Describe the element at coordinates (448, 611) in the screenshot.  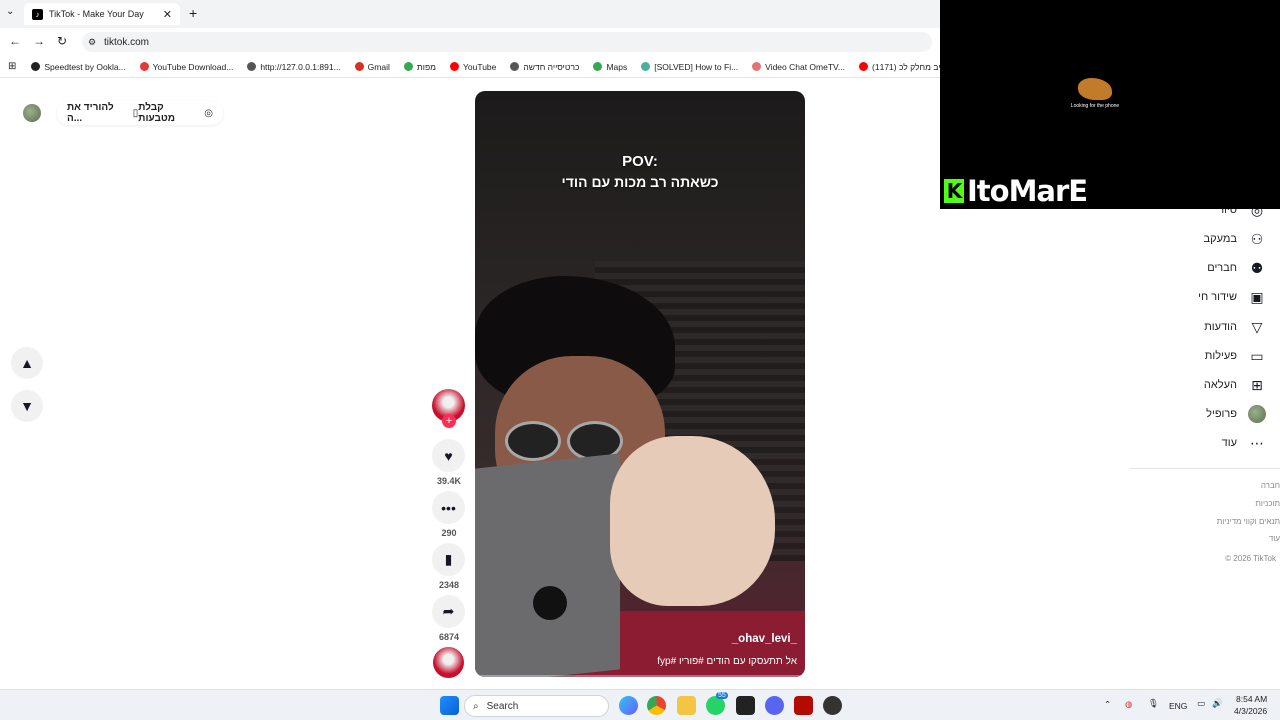
I see `share-button: ➦` at that location.